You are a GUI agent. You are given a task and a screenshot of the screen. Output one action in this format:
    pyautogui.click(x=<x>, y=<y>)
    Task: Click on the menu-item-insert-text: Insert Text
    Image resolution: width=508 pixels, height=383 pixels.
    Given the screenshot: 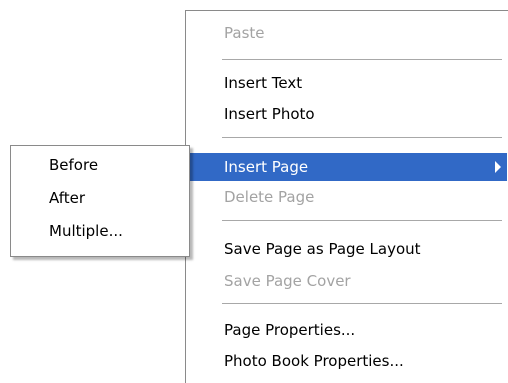 What is the action you would take?
    pyautogui.click(x=348, y=83)
    